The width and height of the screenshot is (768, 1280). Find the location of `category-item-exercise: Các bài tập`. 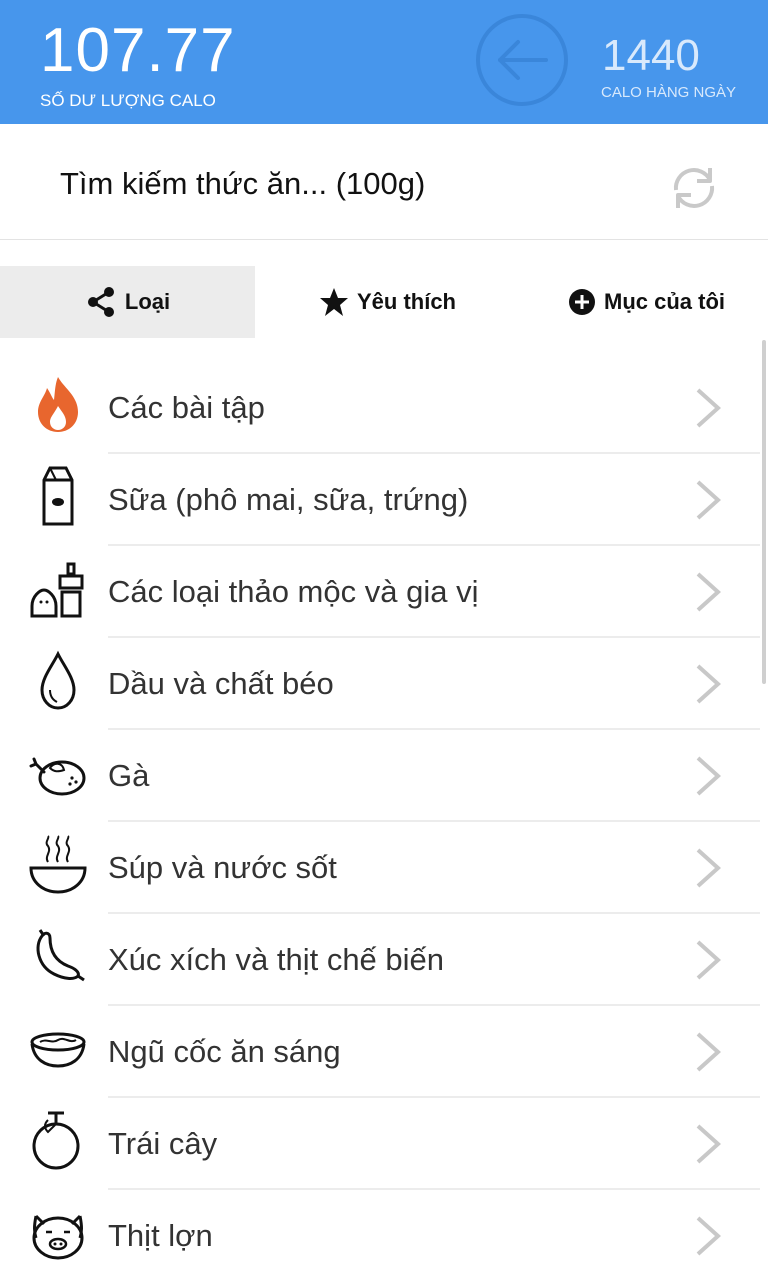

category-item-exercise: Các bài tập is located at coordinates (380, 408).